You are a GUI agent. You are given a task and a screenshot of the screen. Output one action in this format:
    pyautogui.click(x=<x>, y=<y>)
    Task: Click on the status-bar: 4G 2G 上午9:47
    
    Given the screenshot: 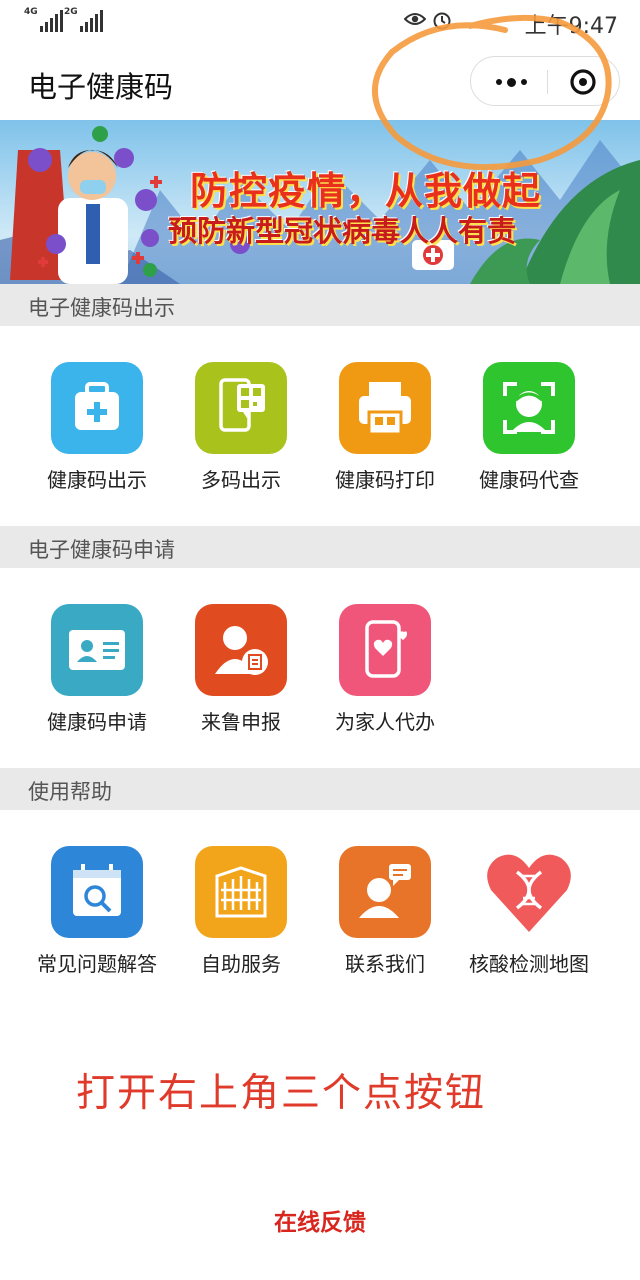 What is the action you would take?
    pyautogui.click(x=320, y=22)
    